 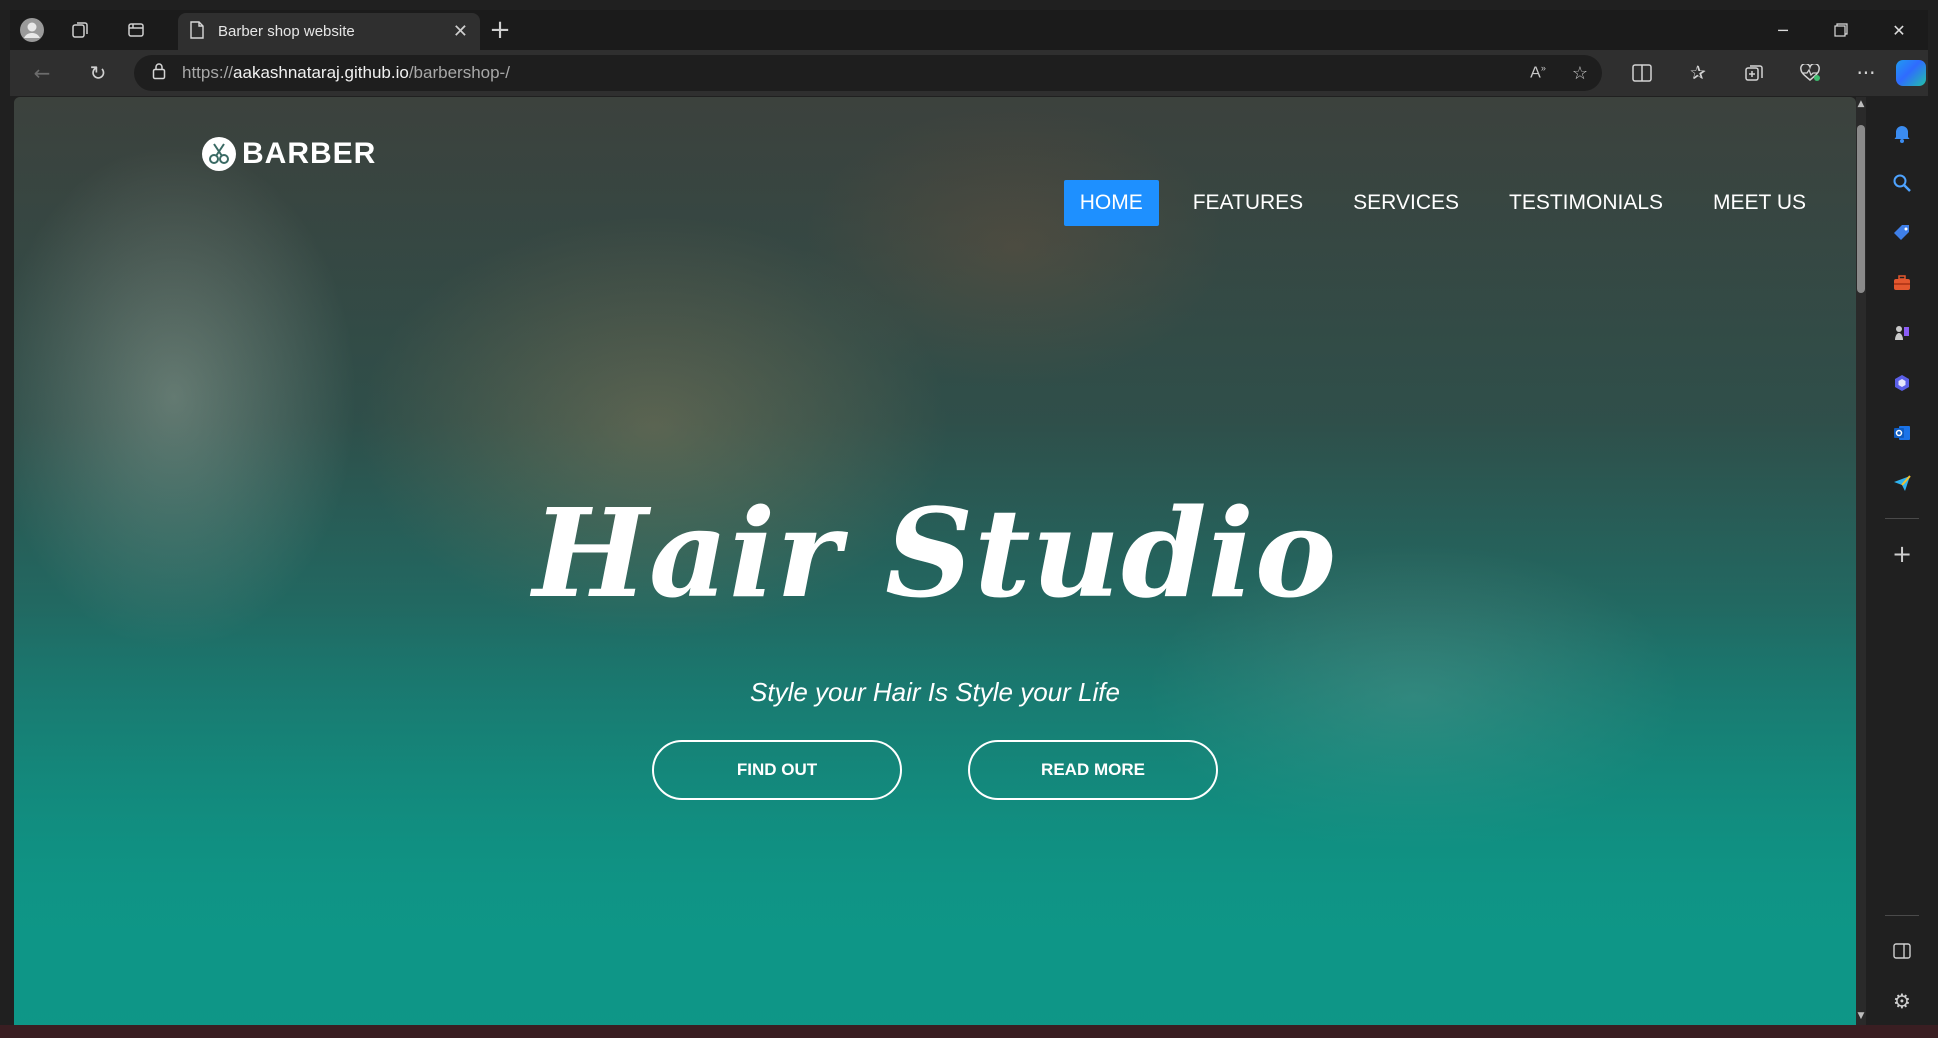 What do you see at coordinates (321, 72) in the screenshot?
I see `url-host: aakashnataraj.github.io` at bounding box center [321, 72].